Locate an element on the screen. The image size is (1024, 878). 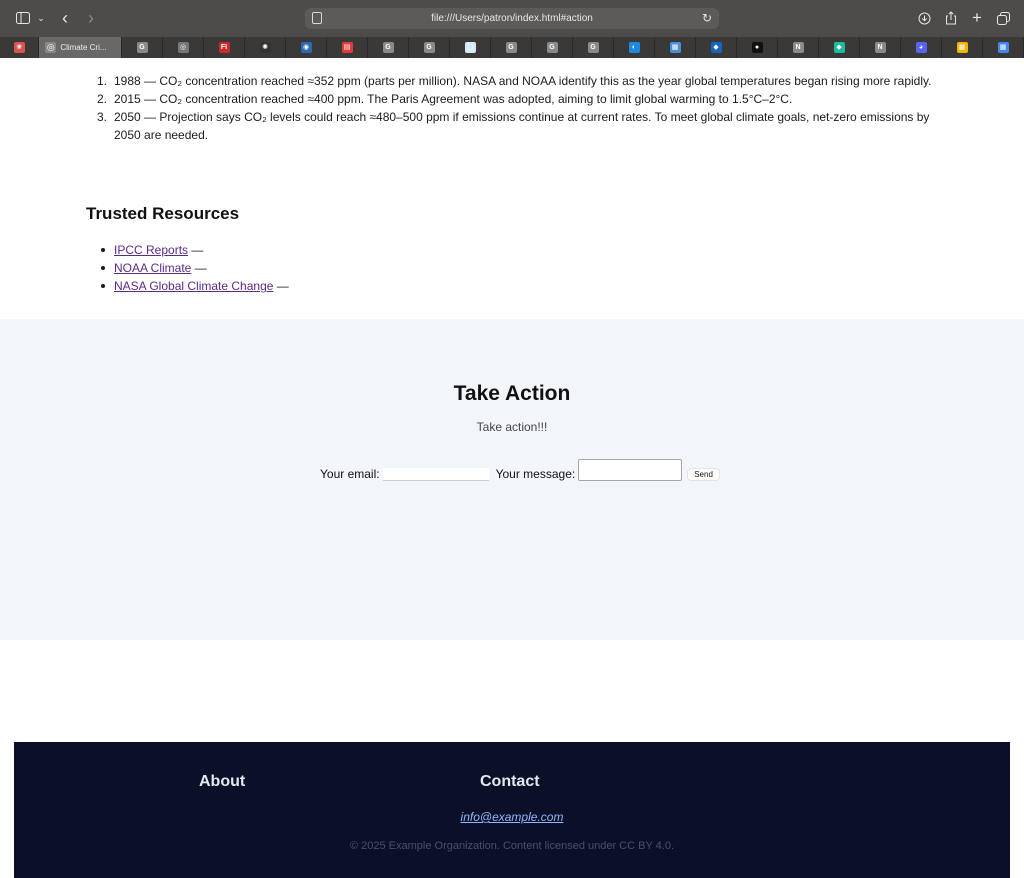
browser-tab: ▤ is located at coordinates (347, 47).